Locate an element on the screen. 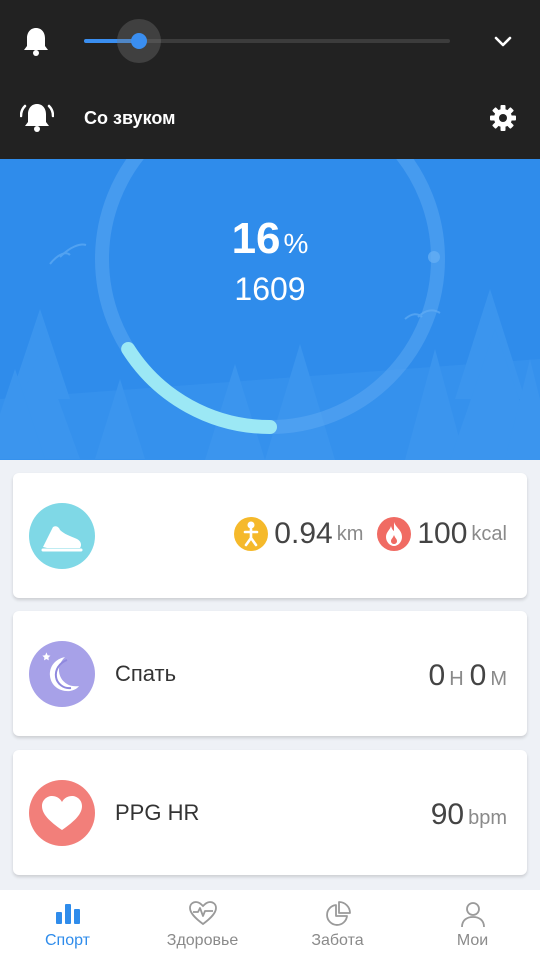  heart-rate-value-group: 90 bpm is located at coordinates (469, 815).